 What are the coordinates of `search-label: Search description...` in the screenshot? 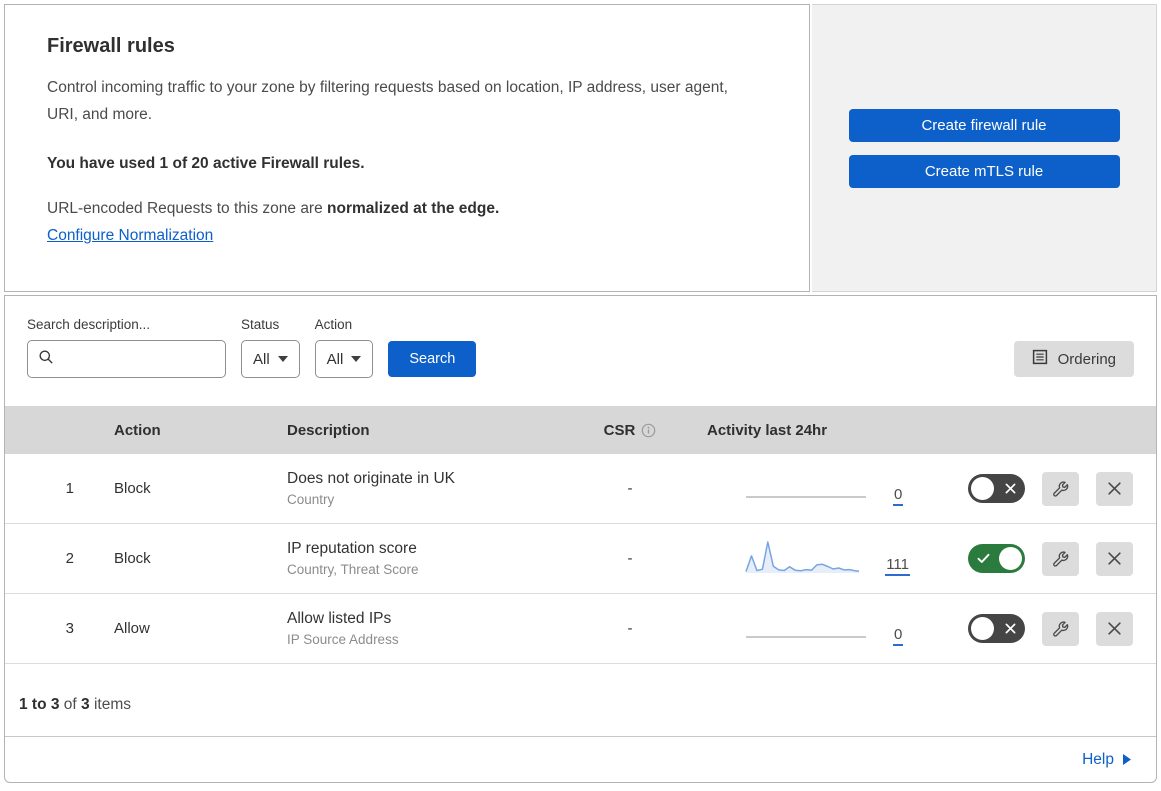 It's located at (89, 324).